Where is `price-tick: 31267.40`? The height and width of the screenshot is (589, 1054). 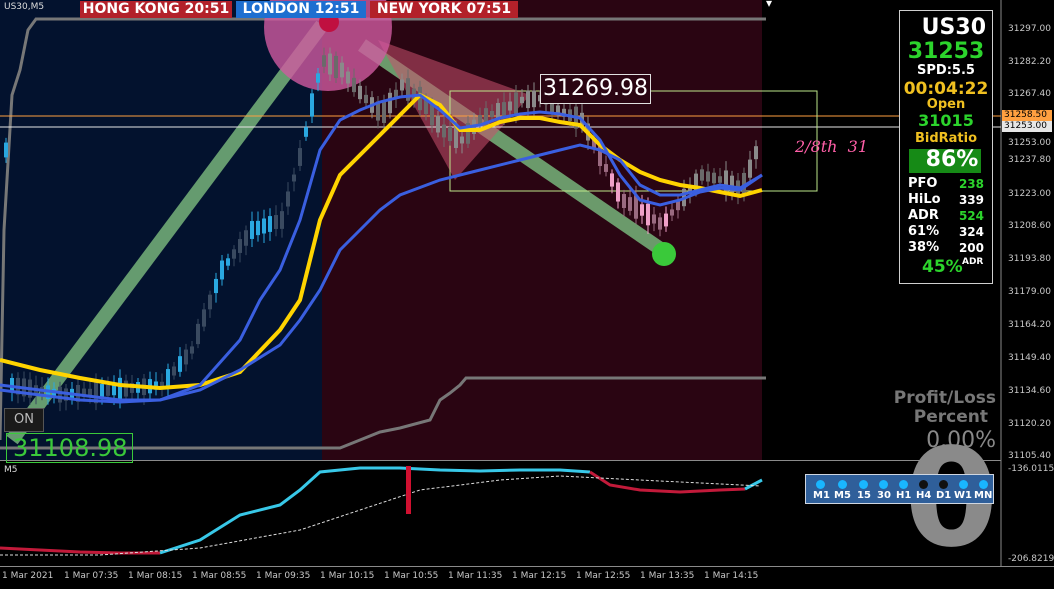
price-tick: 31267.40 is located at coordinates (1029, 94).